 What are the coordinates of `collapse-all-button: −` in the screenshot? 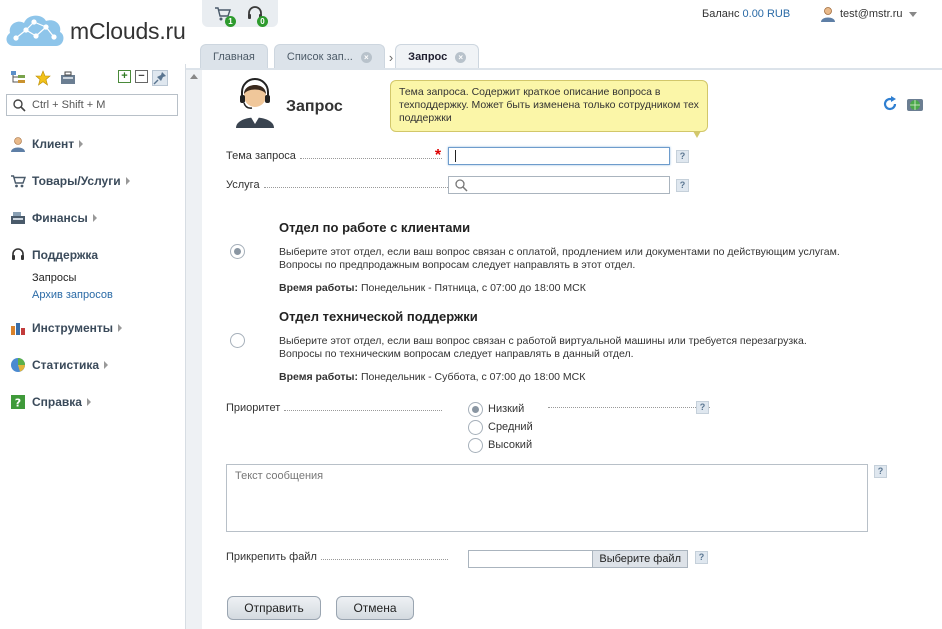 It's located at (141, 76).